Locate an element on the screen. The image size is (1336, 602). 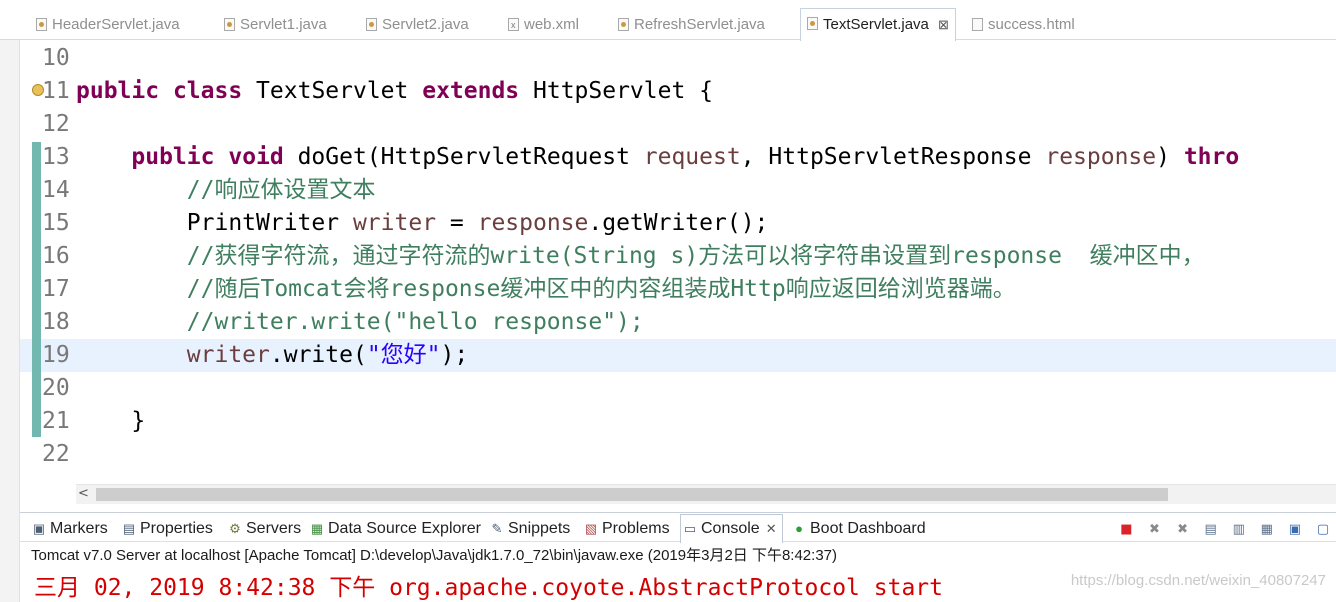
view-tab: ▣ Markers is located at coordinates (69, 529).